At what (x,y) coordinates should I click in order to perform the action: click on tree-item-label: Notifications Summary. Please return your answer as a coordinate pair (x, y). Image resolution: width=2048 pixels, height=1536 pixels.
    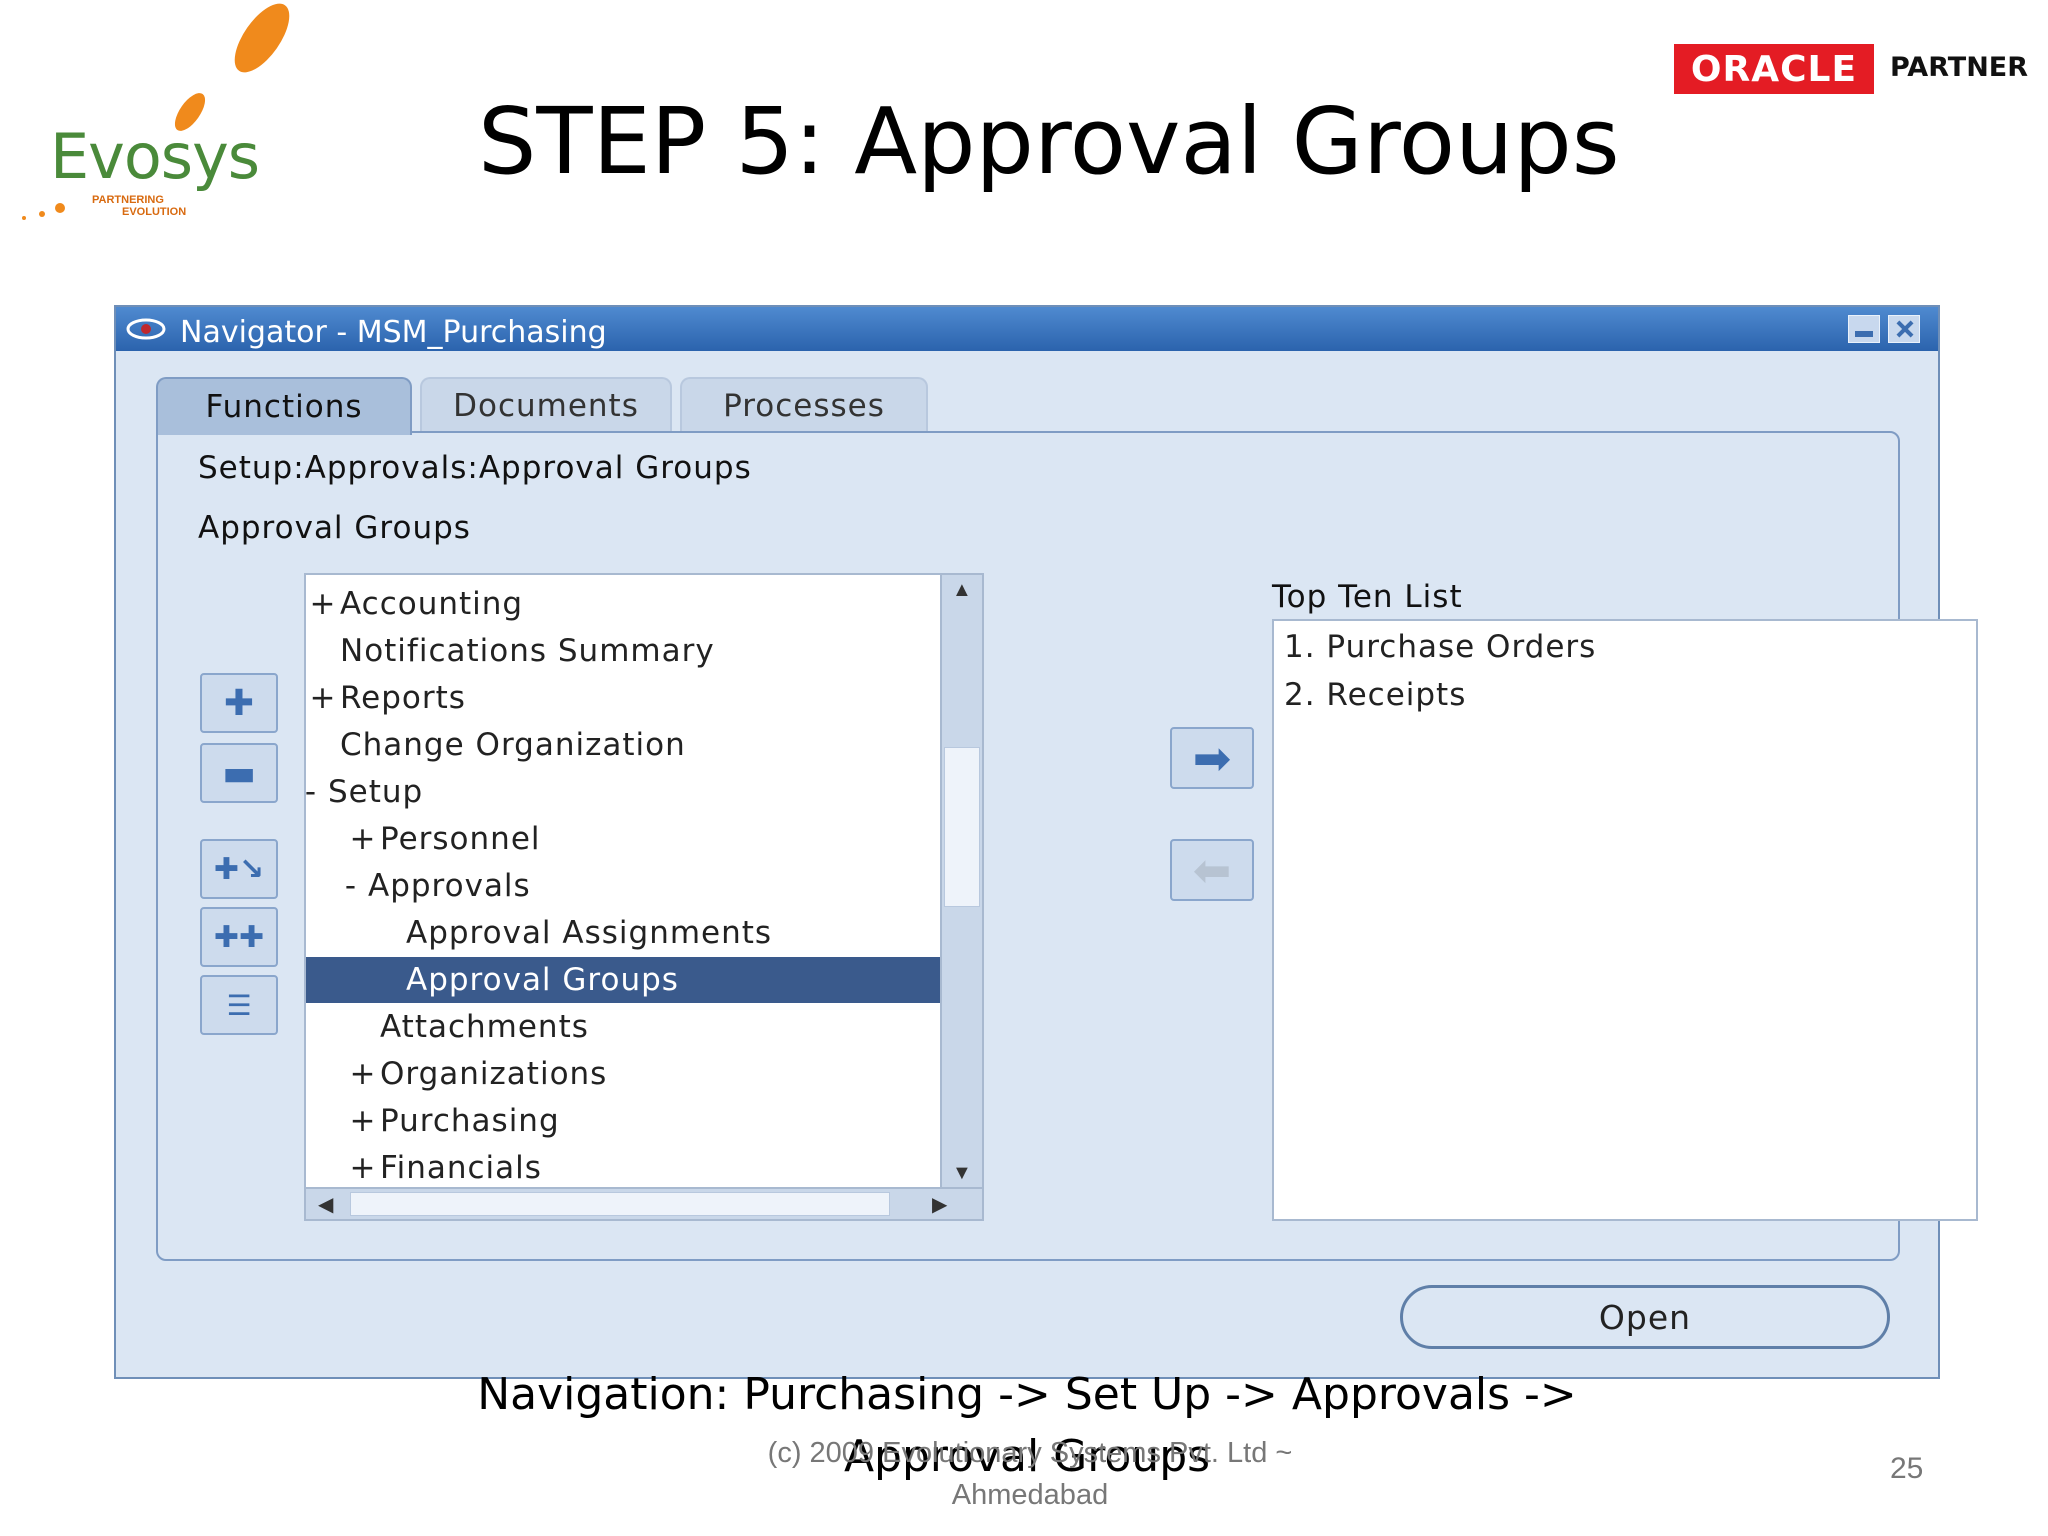
    Looking at the image, I should click on (527, 651).